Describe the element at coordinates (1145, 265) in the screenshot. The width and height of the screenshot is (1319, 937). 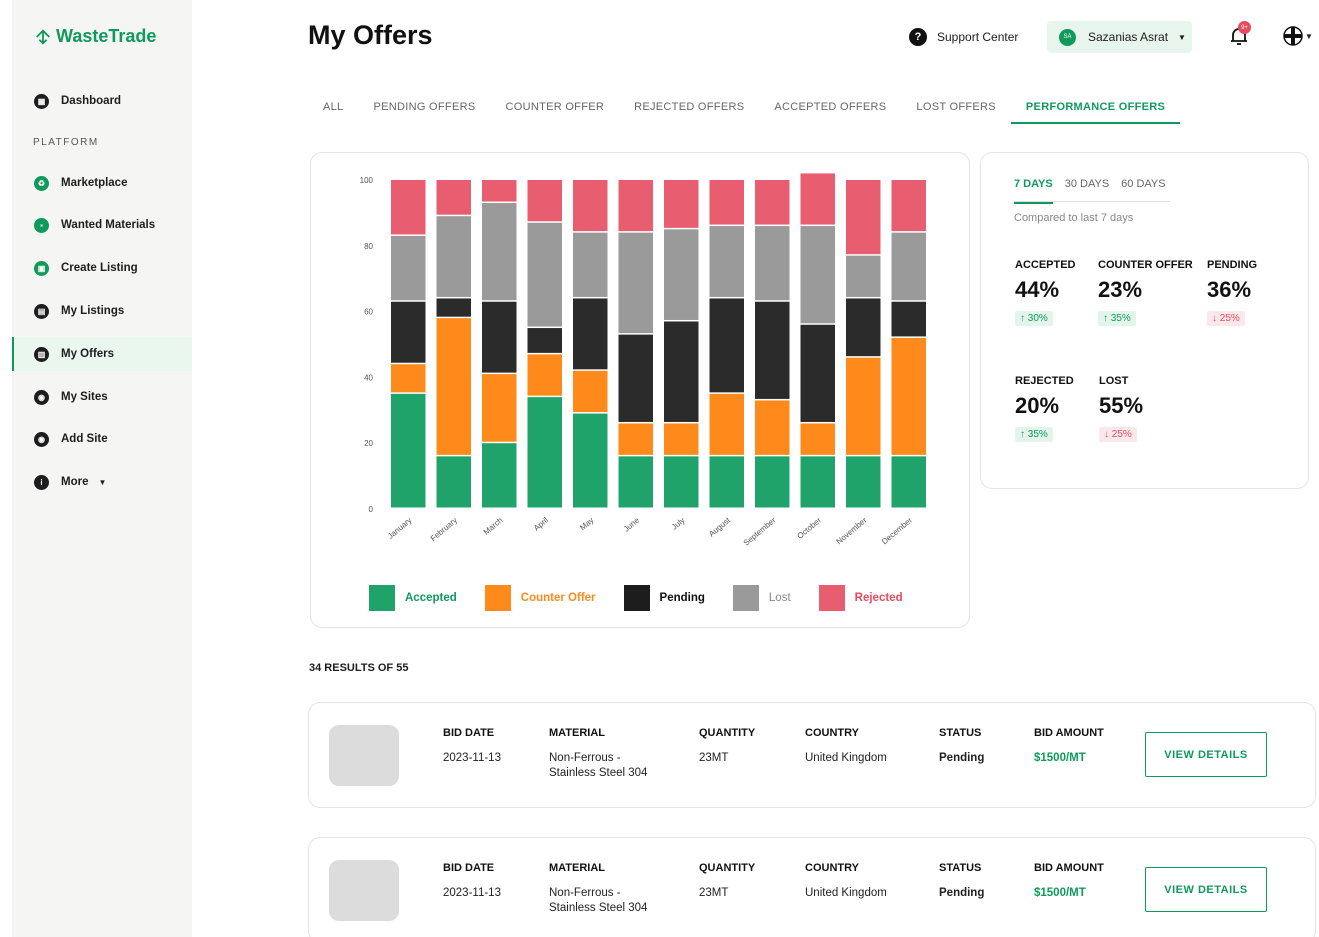
I see `stat-label: COUNTER OFFER` at that location.